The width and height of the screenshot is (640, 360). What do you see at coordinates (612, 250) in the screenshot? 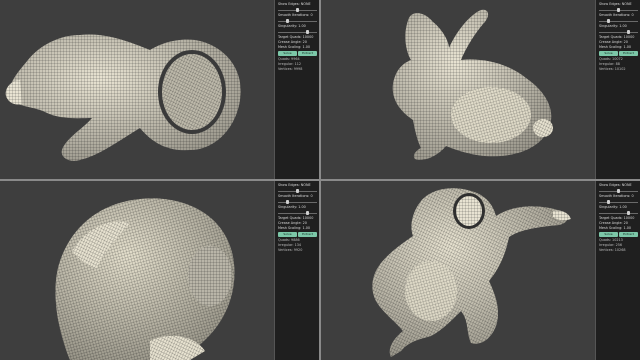
I see `vertices-stat: Vertices: 10268` at bounding box center [612, 250].